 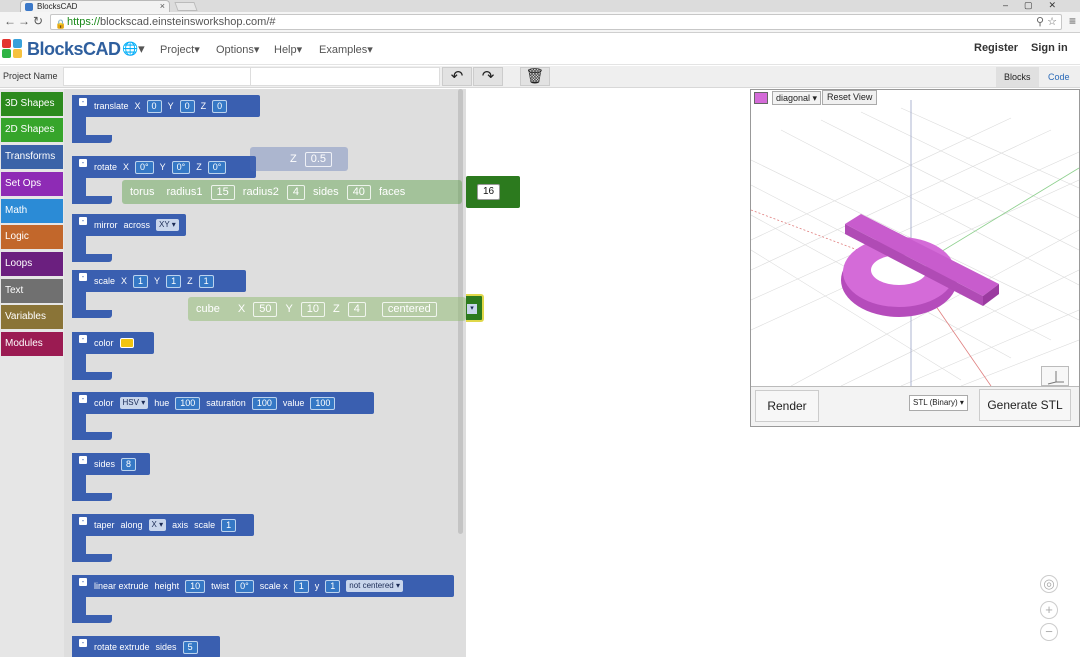 I want to click on sides-block: - sides 8, so click(x=111, y=477).